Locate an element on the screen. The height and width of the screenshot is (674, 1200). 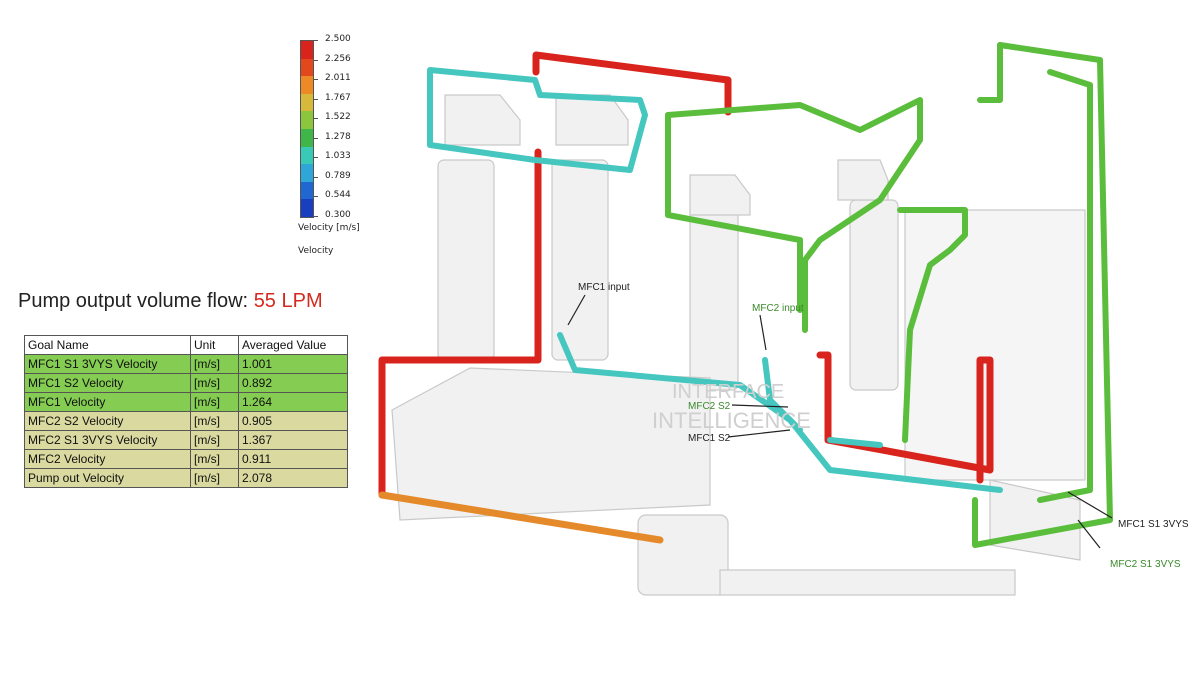
legend-tick-label: 1.767 is located at coordinates (338, 97).